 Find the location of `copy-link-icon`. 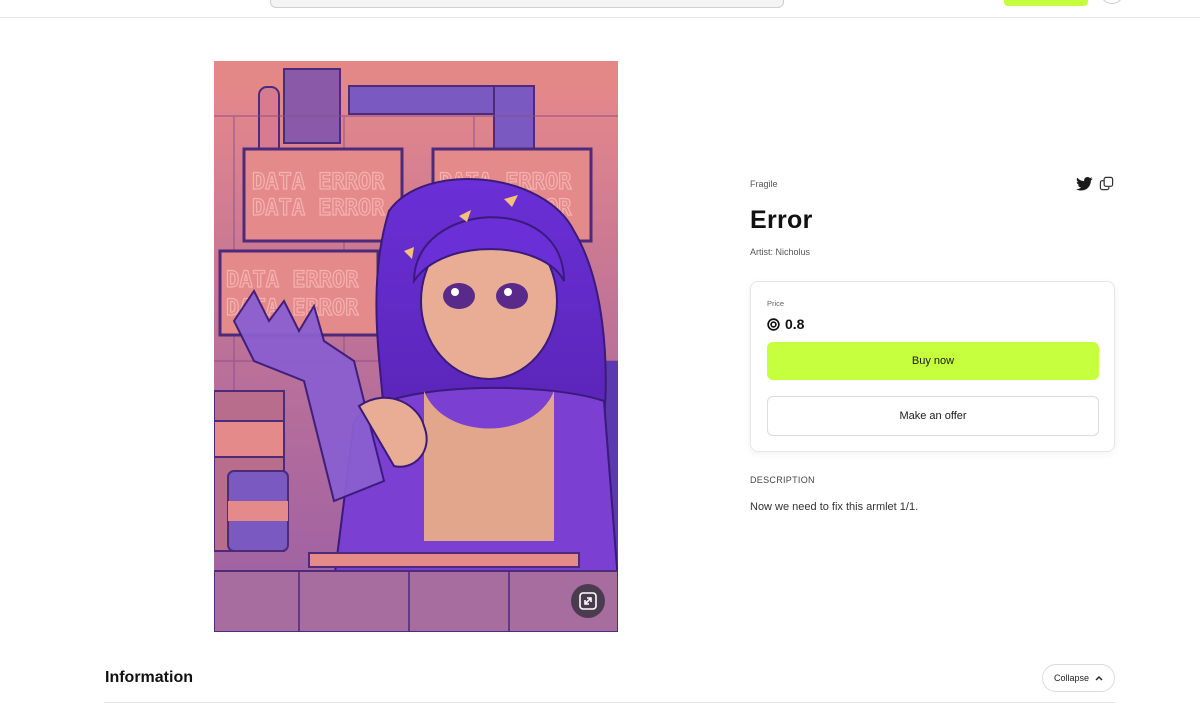

copy-link-icon is located at coordinates (1106, 183).